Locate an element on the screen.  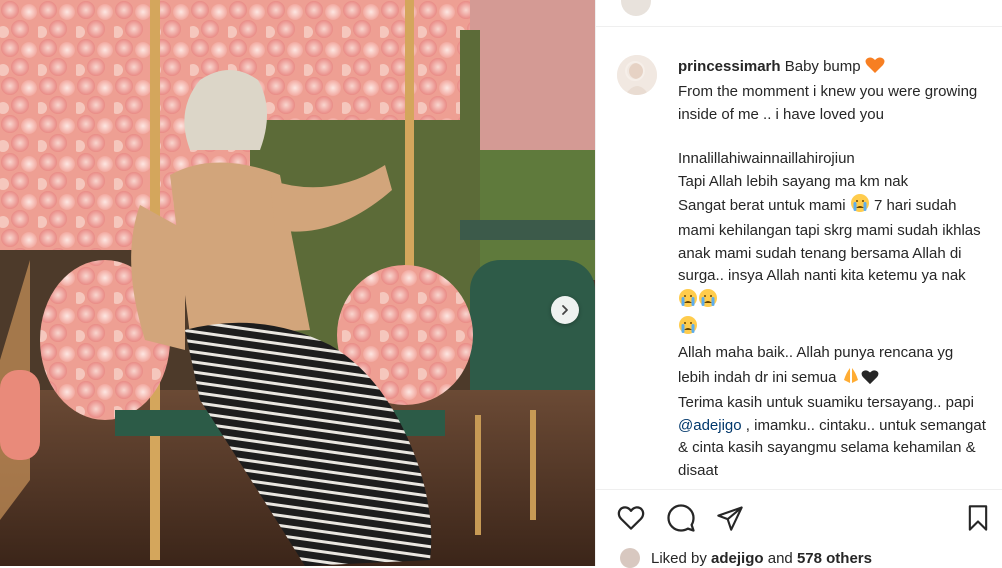
post-actions is located at coordinates (799, 519).